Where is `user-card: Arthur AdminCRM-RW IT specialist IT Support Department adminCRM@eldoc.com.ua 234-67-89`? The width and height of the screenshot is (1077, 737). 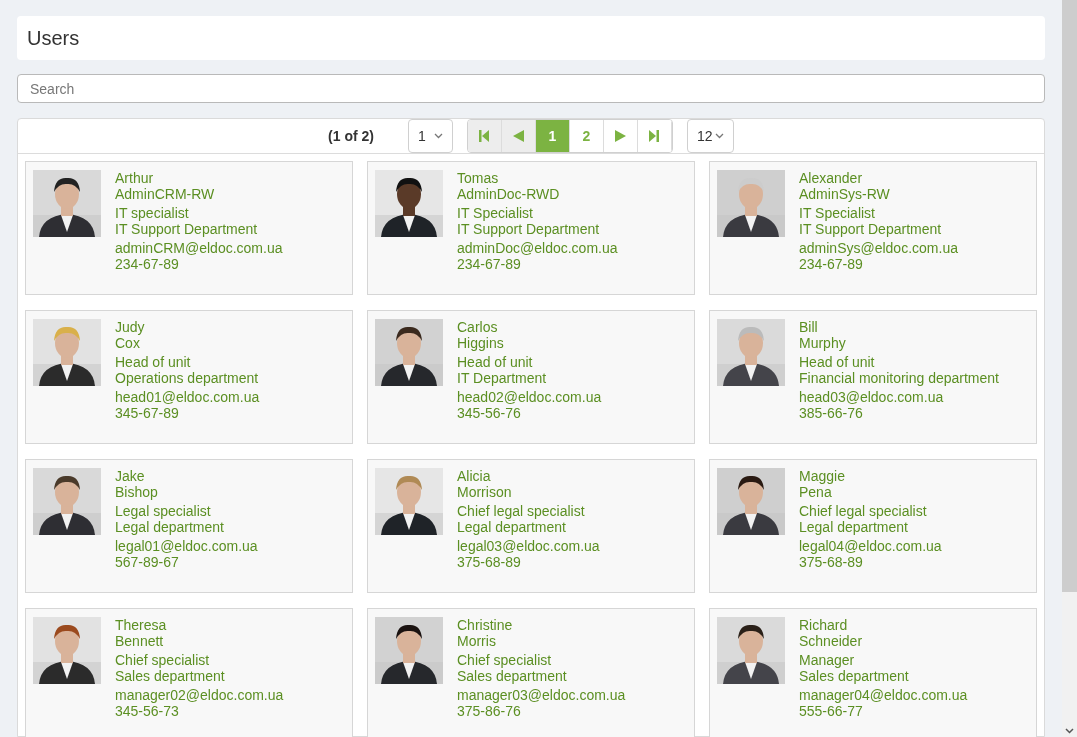
user-card: Arthur AdminCRM-RW IT specialist IT Support Department adminCRM@eldoc.com.ua 234-67-89 is located at coordinates (189, 228).